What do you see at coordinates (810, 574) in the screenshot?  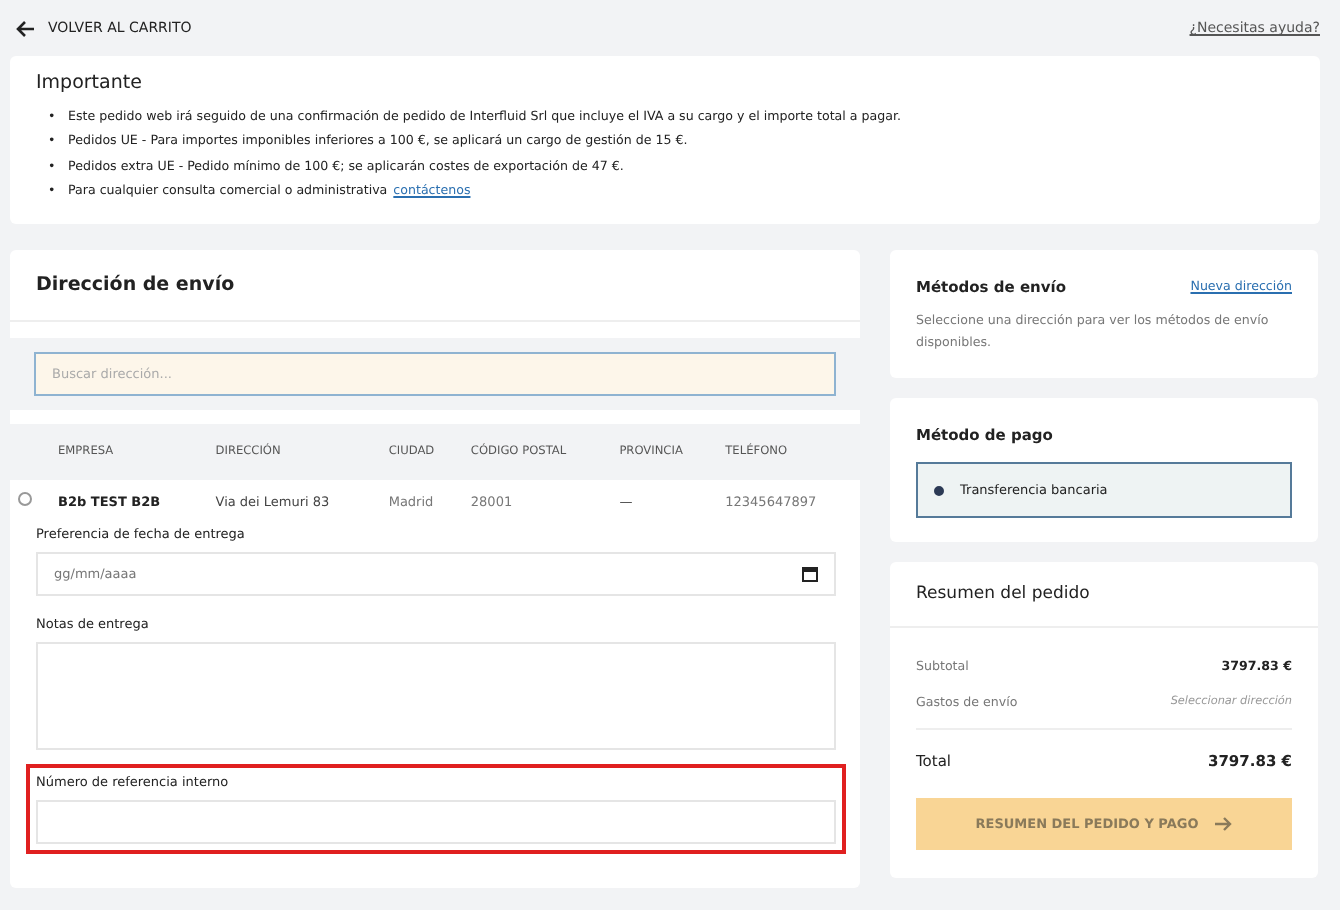 I see `calendar-icon` at bounding box center [810, 574].